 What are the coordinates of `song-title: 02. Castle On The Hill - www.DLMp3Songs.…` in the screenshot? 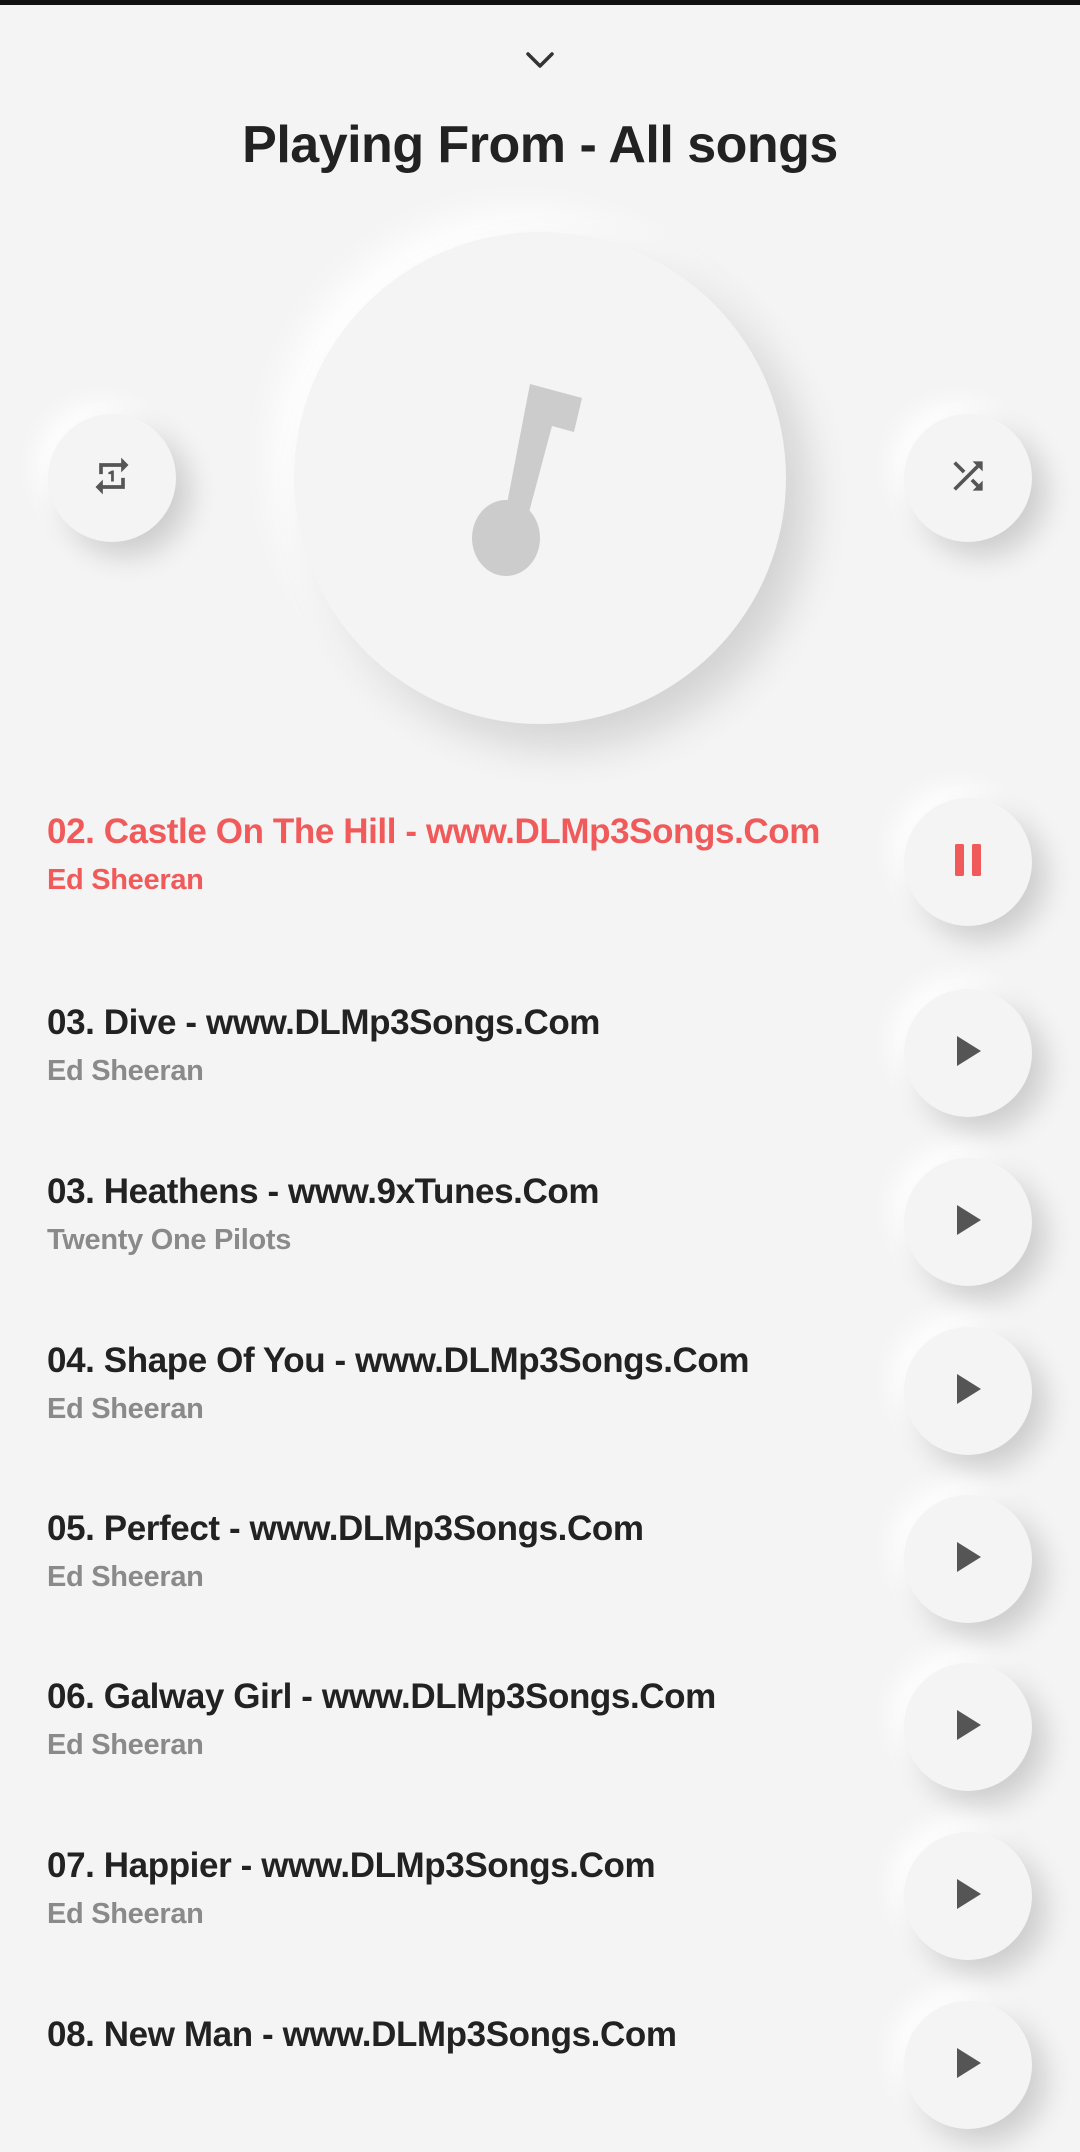 It's located at (433, 831).